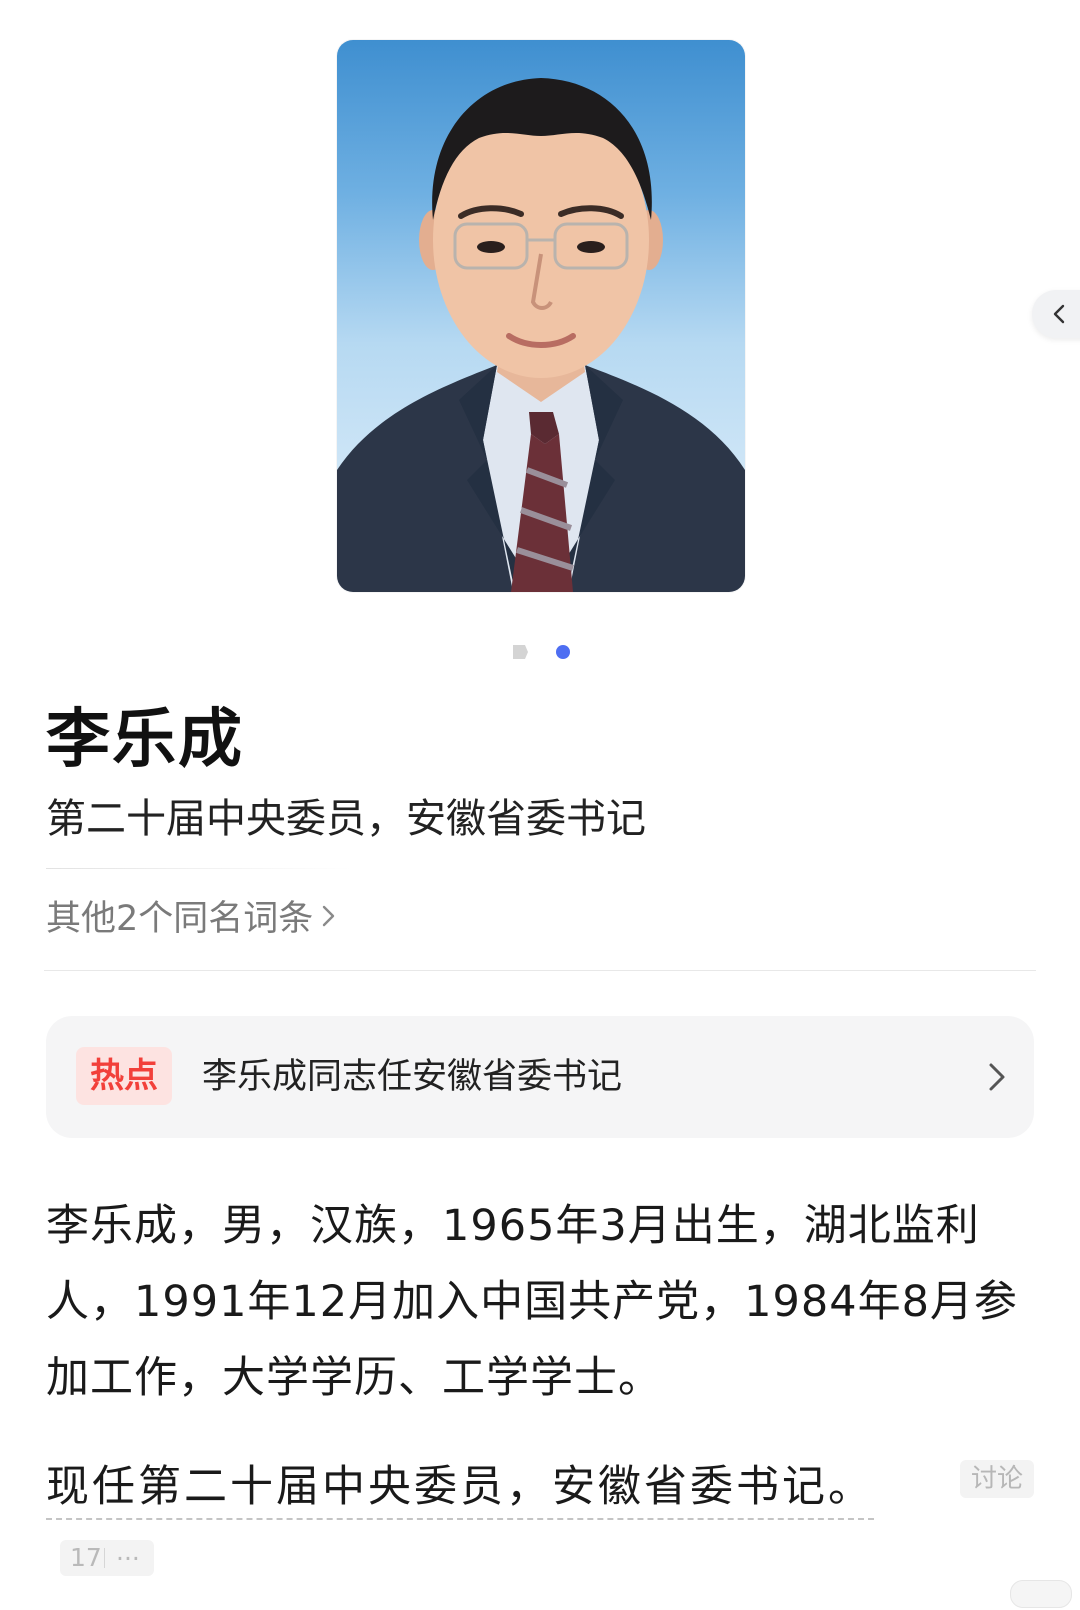  Describe the element at coordinates (86, 1557) in the screenshot. I see `reference-count: 17` at that location.